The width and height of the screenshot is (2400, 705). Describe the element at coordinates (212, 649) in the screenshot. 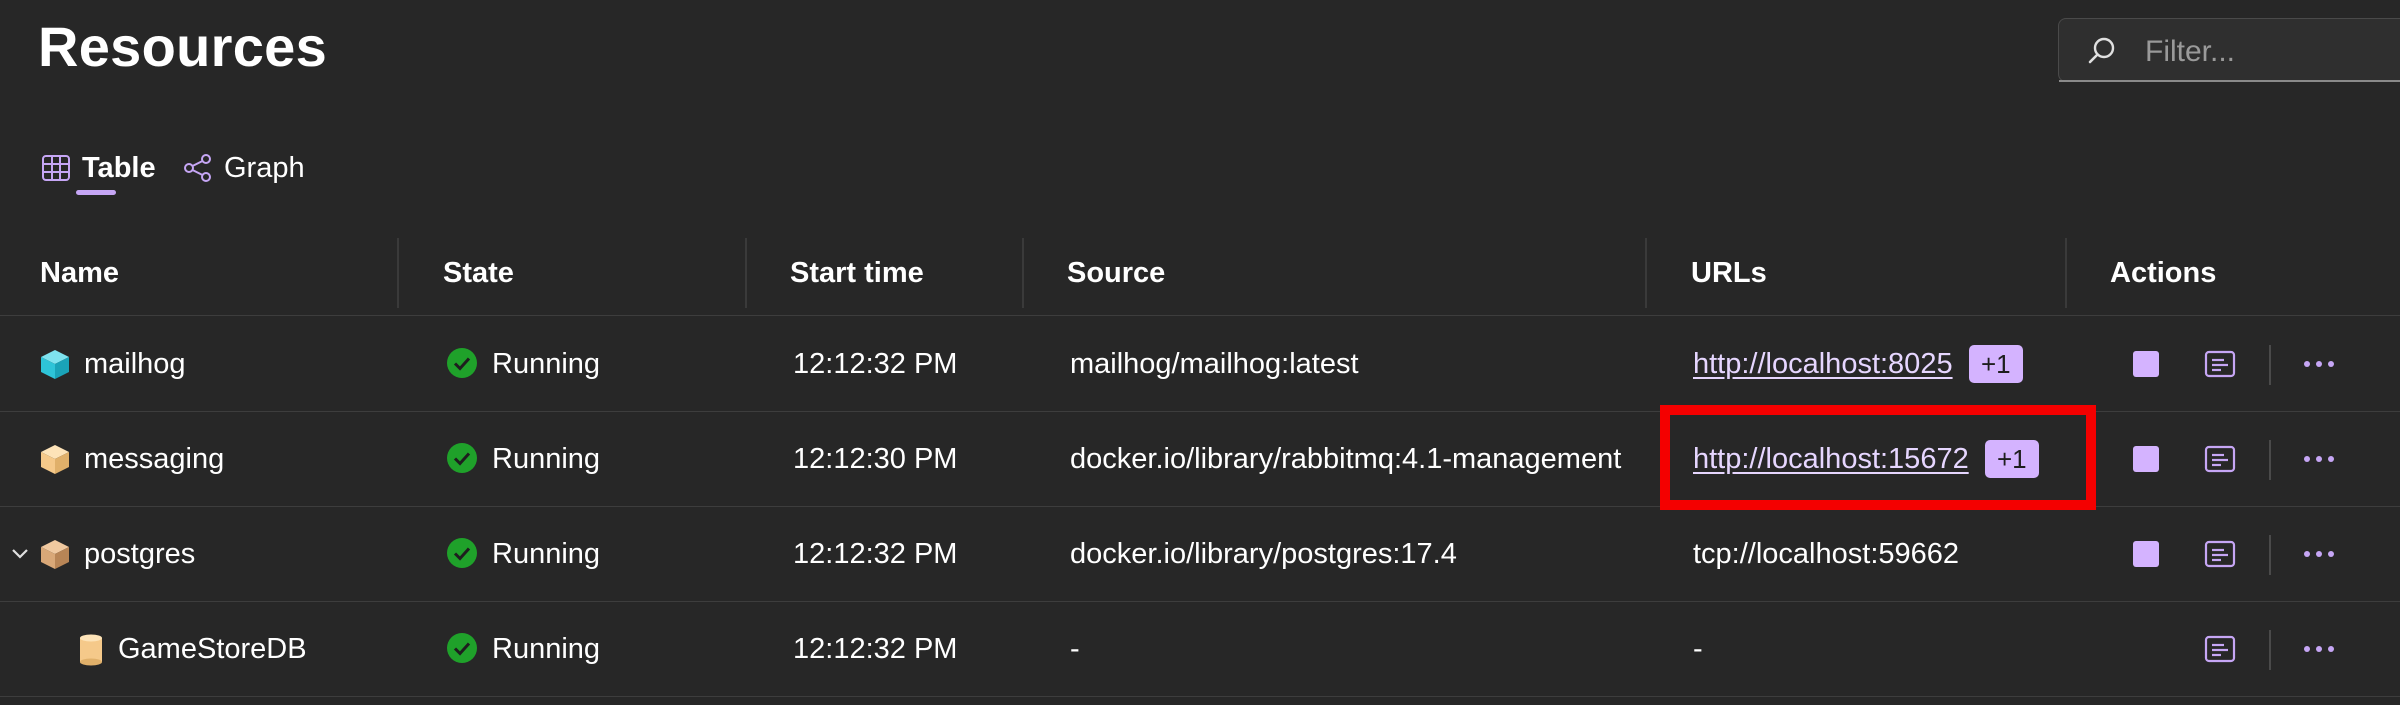

I see `resource-name: GameStoreDB` at that location.